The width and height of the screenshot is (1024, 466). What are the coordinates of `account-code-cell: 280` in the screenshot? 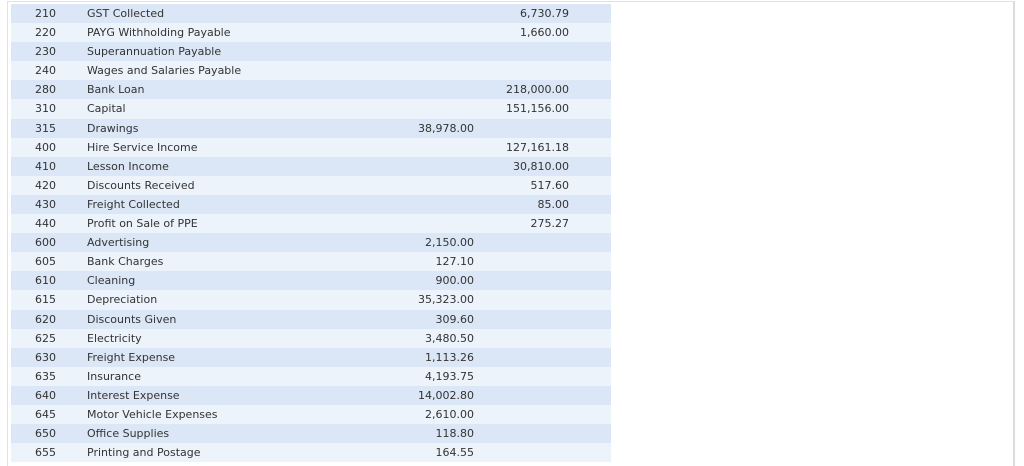 It's located at (45, 90).